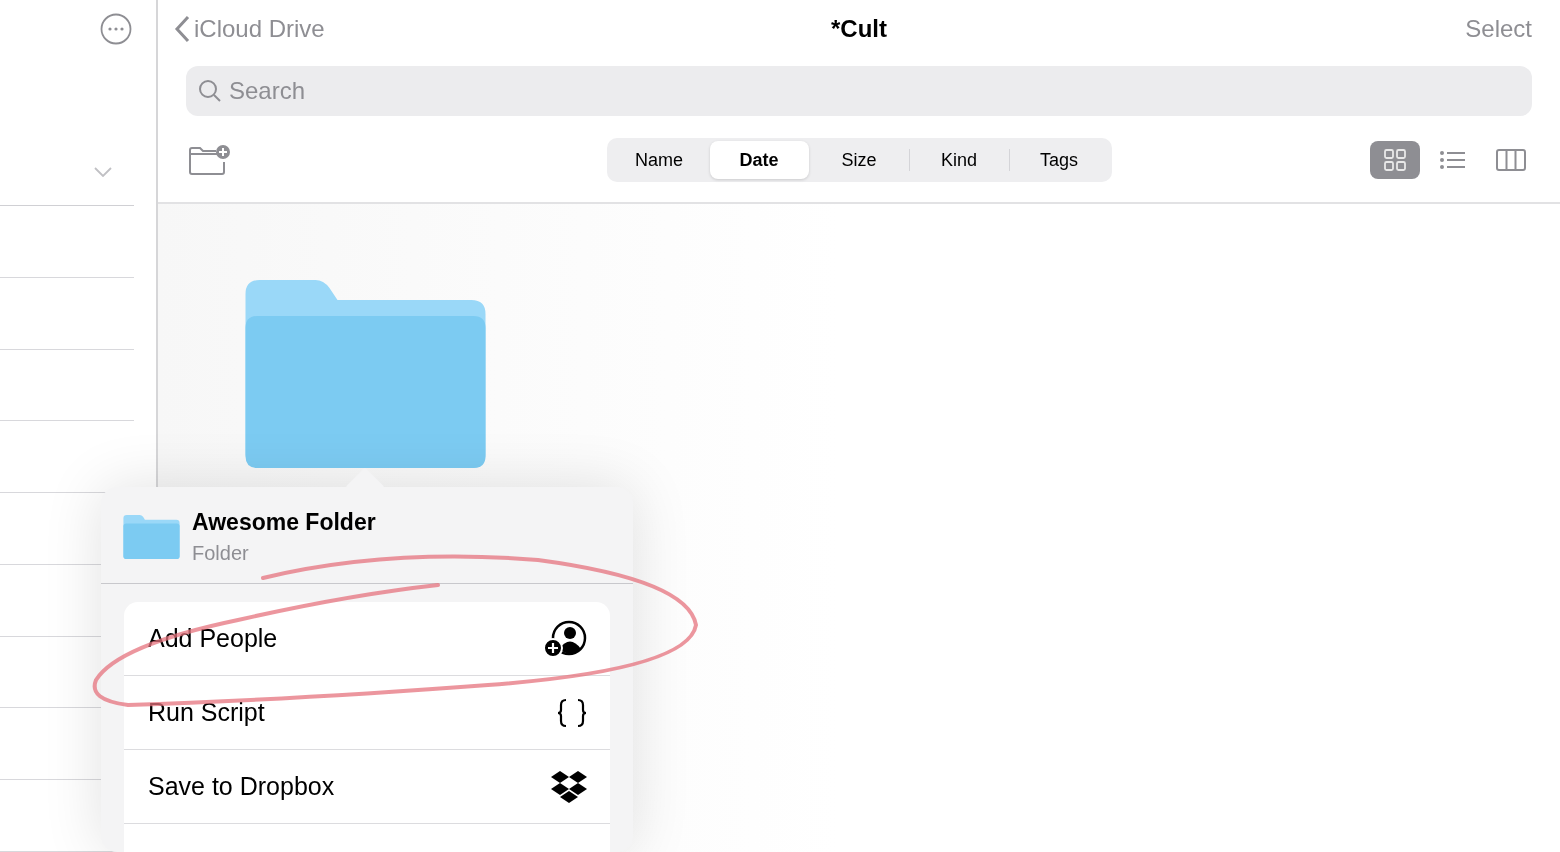  Describe the element at coordinates (959, 160) in the screenshot. I see `sort-tab: Kind` at that location.